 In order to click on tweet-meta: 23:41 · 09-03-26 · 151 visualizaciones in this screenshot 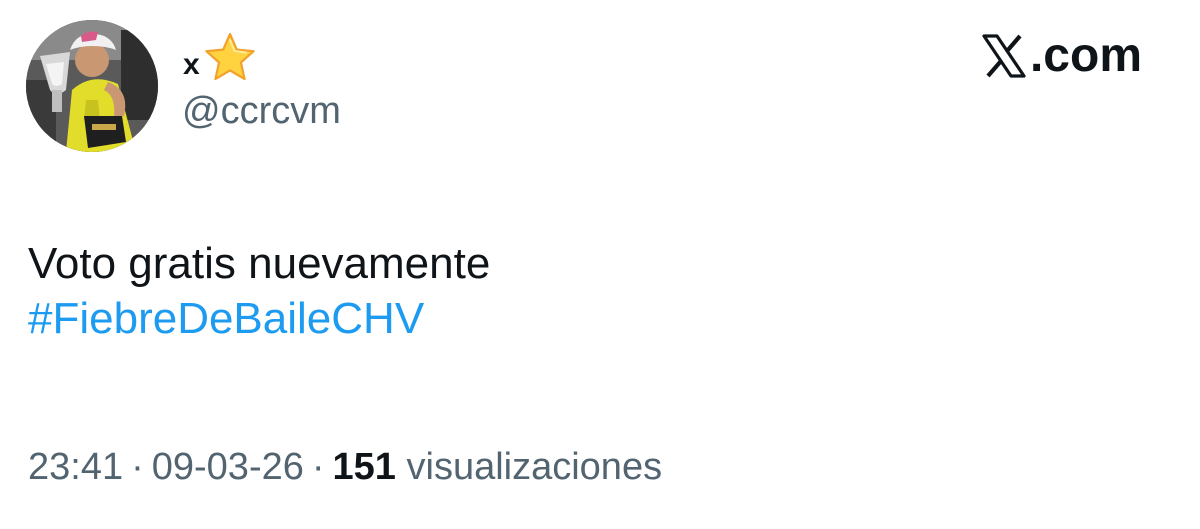, I will do `click(345, 467)`.